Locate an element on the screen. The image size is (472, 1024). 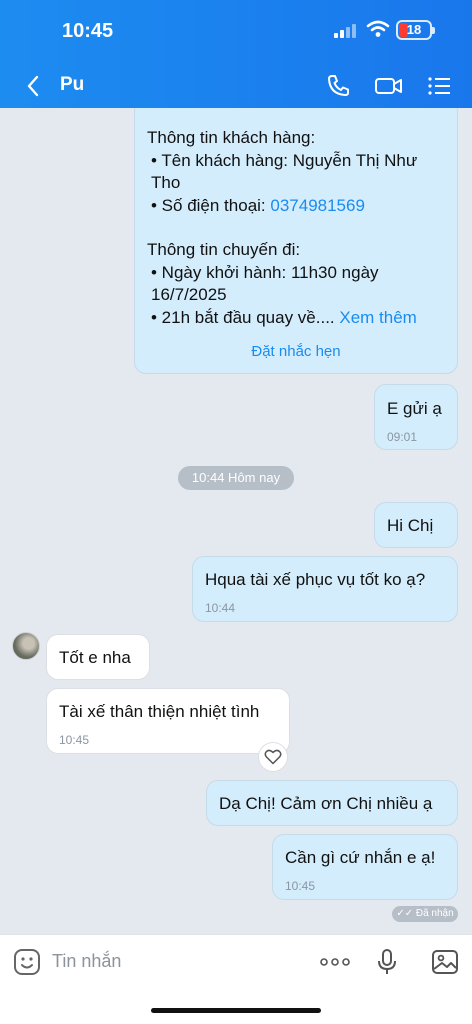
sticker-icon is located at coordinates (27, 962).